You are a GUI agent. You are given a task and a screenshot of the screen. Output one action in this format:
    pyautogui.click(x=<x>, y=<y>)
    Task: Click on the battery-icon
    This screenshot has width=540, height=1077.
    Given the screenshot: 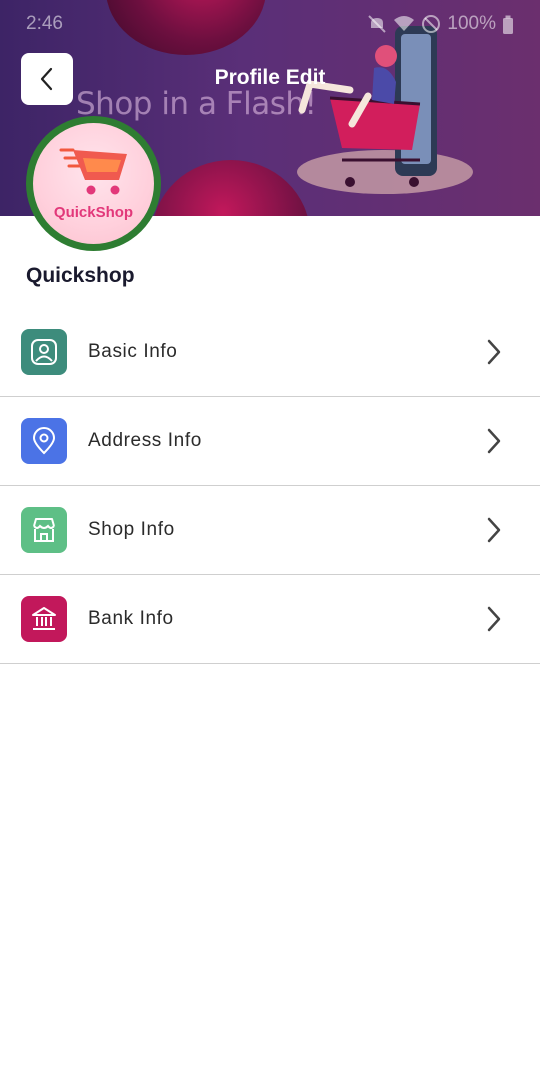 What is the action you would take?
    pyautogui.click(x=508, y=24)
    